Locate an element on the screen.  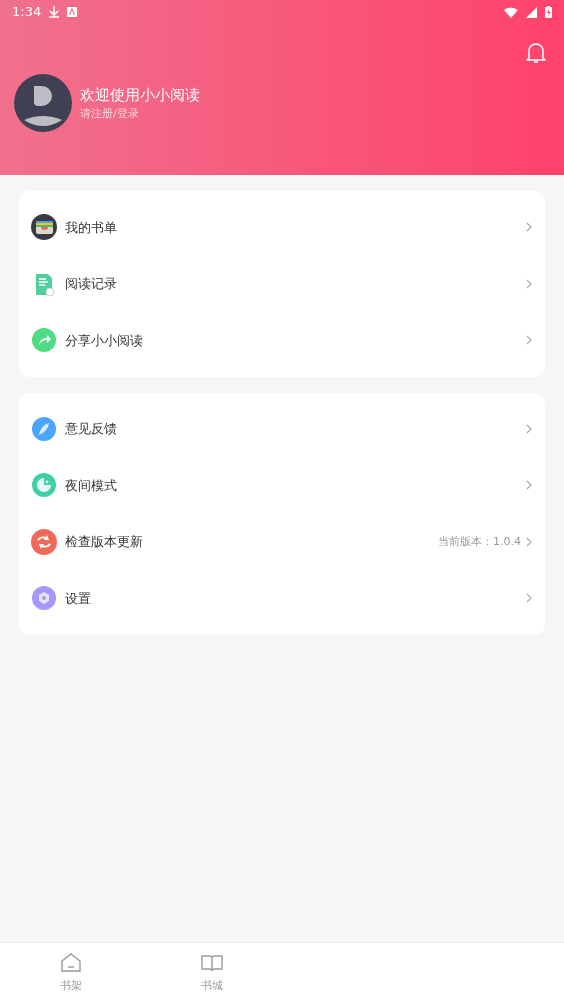
notification-bell-icon is located at coordinates (536, 53).